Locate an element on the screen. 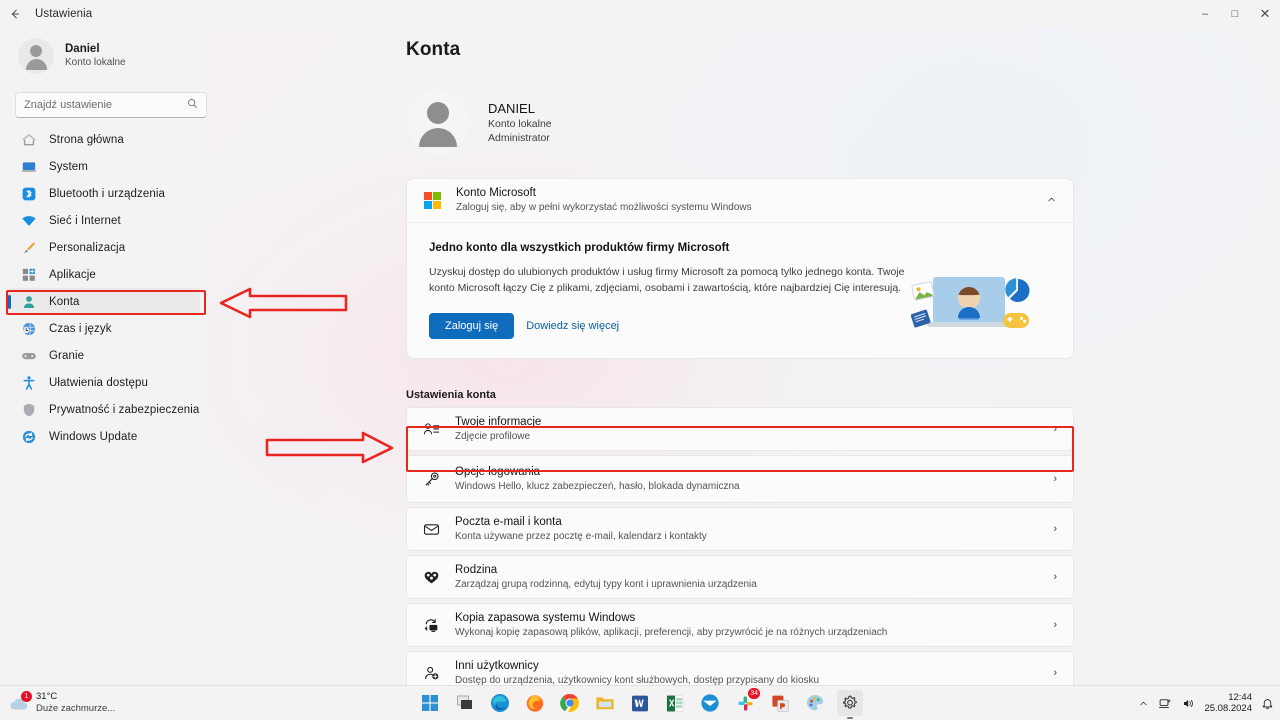 This screenshot has height=720, width=1280. microsoft-word-button is located at coordinates (640, 703).